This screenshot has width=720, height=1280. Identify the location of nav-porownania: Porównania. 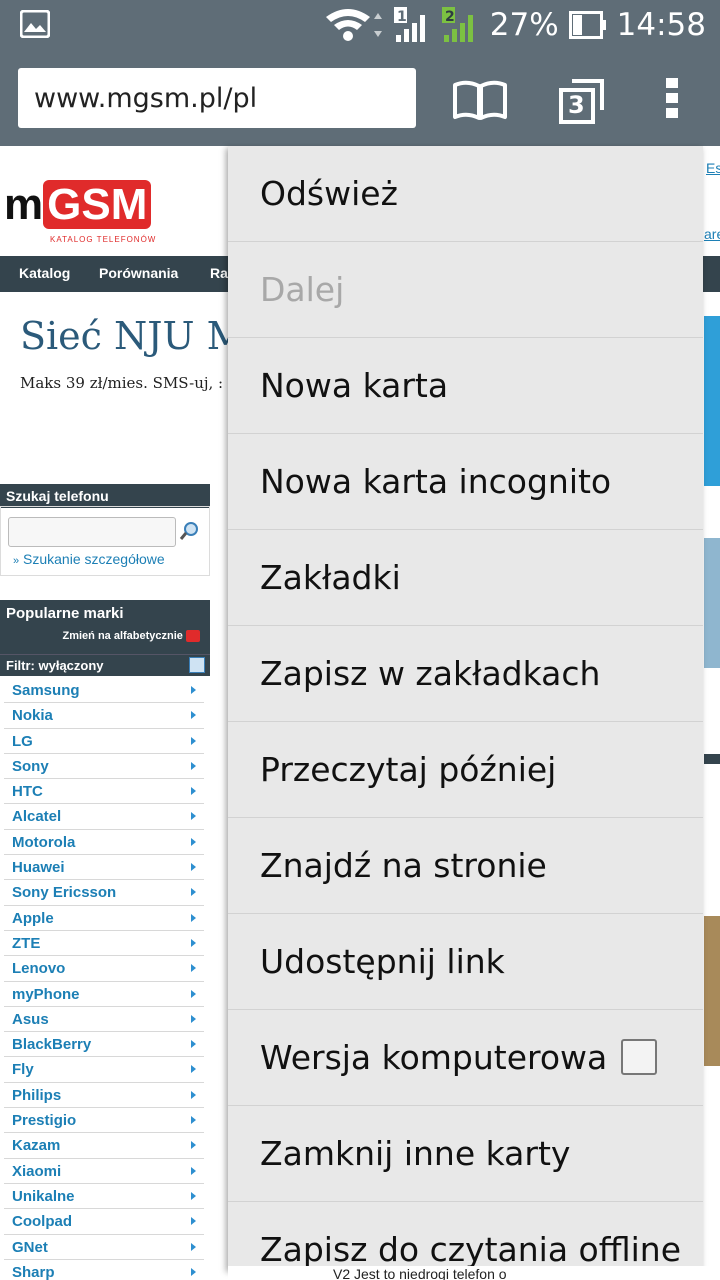
(138, 273).